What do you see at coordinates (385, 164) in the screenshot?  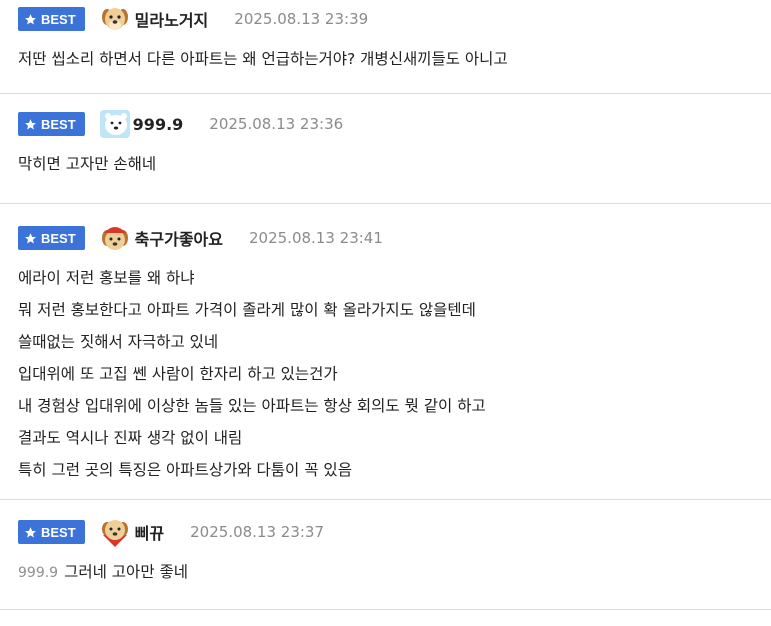 I see `comment-body: 막히면 고자만 손해네` at bounding box center [385, 164].